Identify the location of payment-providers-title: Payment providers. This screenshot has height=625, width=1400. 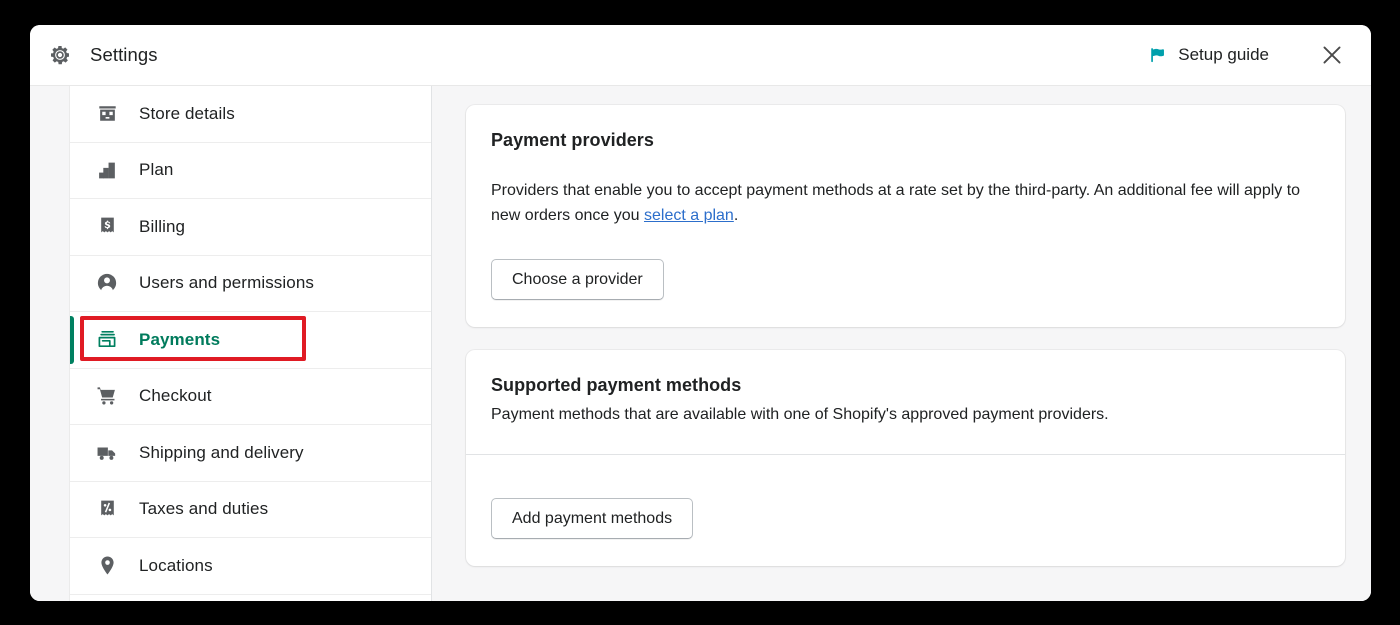
(572, 140).